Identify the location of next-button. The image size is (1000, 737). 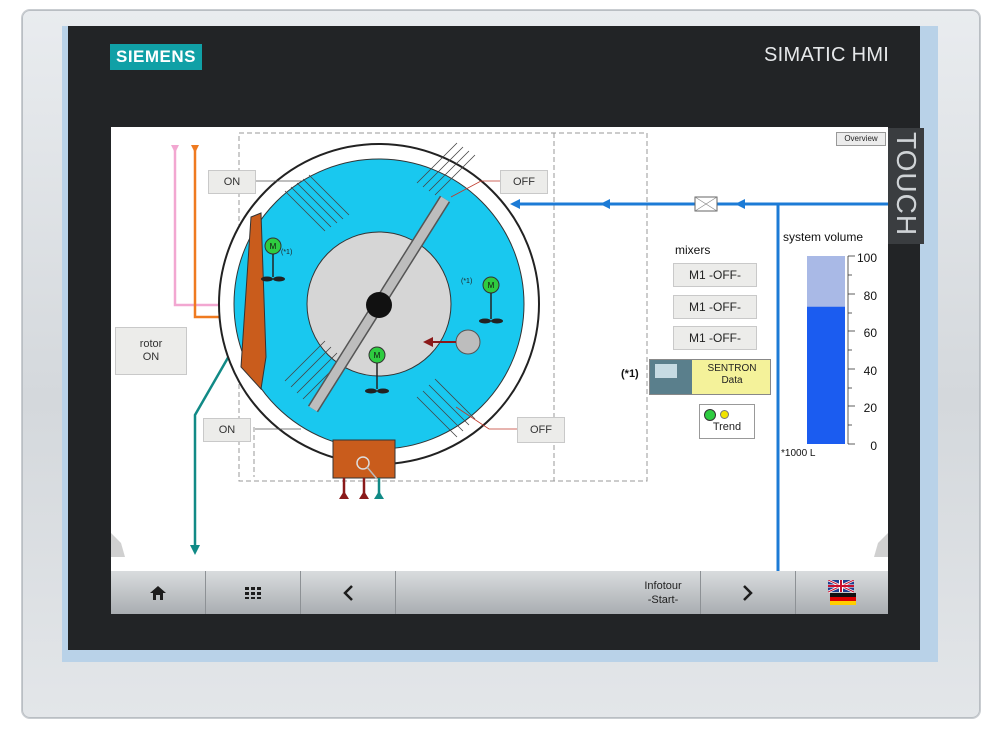
(748, 592).